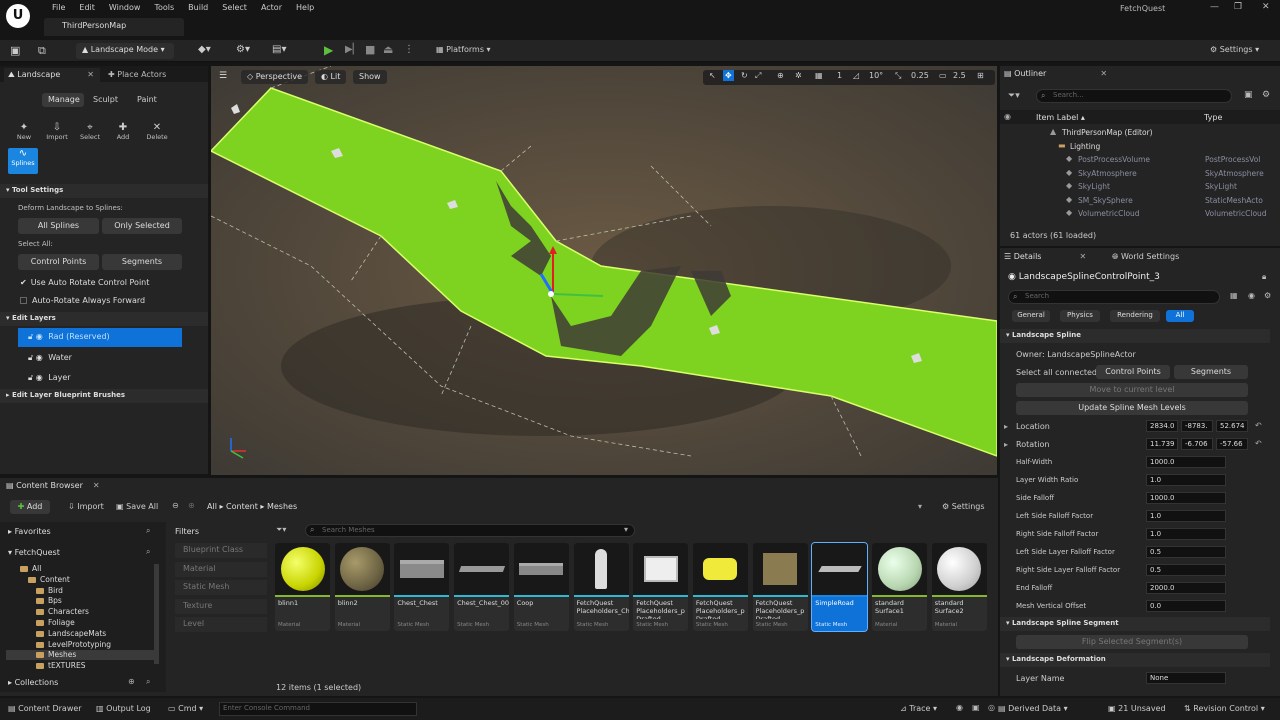  What do you see at coordinates (80, 591) in the screenshot?
I see `folder-tree-item: Bird` at bounding box center [80, 591].